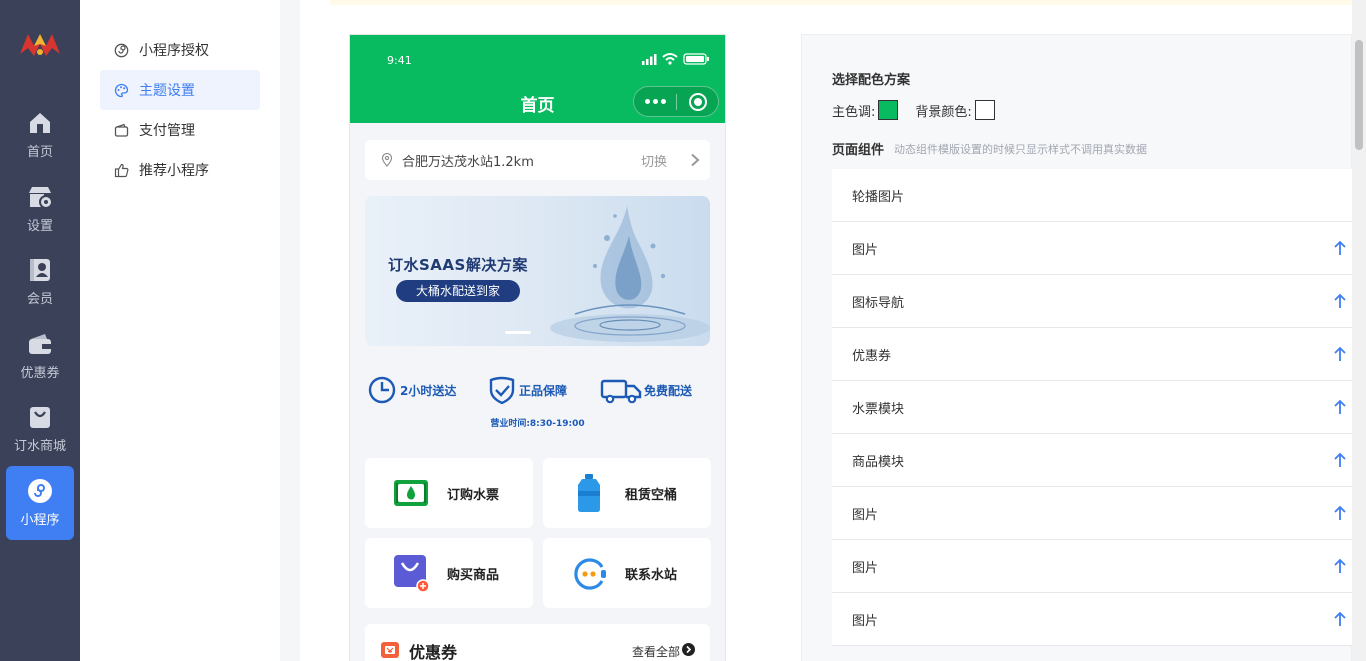  I want to click on component-label: 商品模块, so click(878, 462).